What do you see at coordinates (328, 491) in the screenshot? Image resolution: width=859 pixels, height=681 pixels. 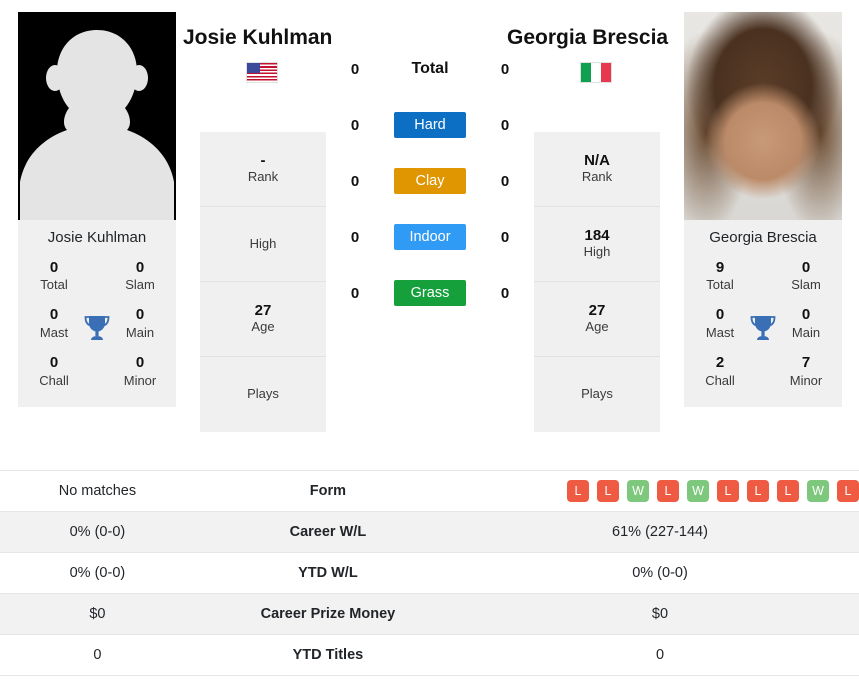 I see `row-label-cell: Form` at bounding box center [328, 491].